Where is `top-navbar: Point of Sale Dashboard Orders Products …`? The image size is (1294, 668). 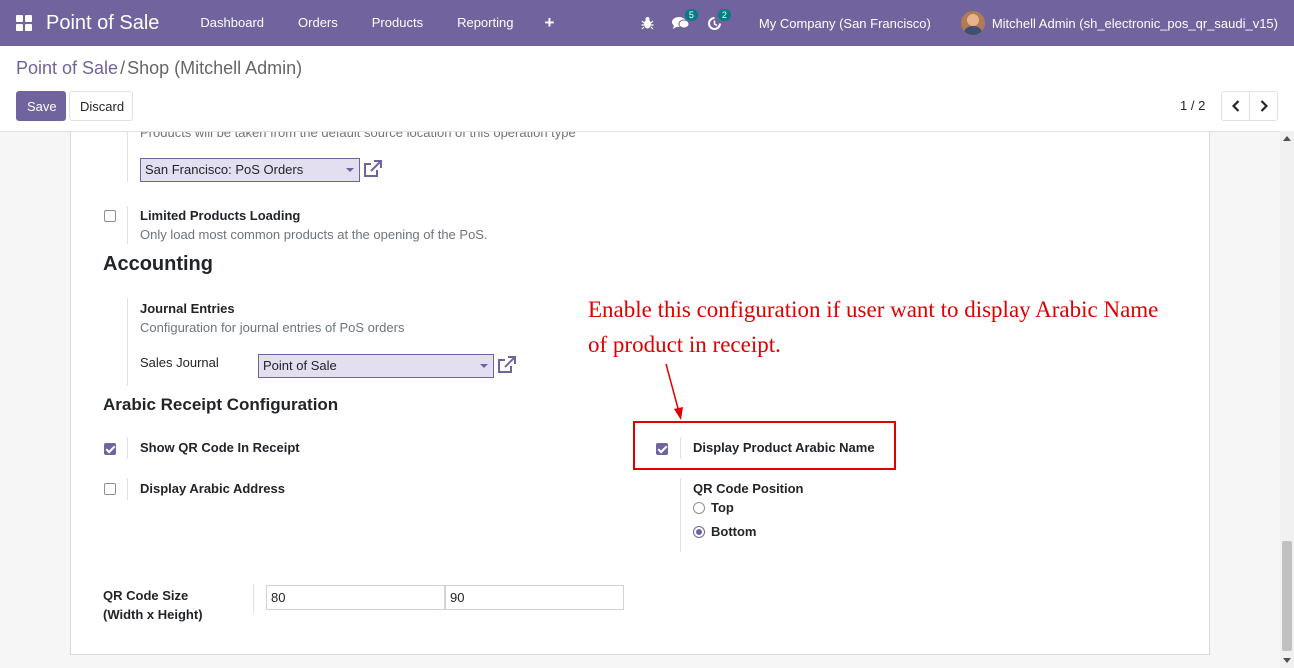
top-navbar: Point of Sale Dashboard Orders Products … is located at coordinates (647, 23).